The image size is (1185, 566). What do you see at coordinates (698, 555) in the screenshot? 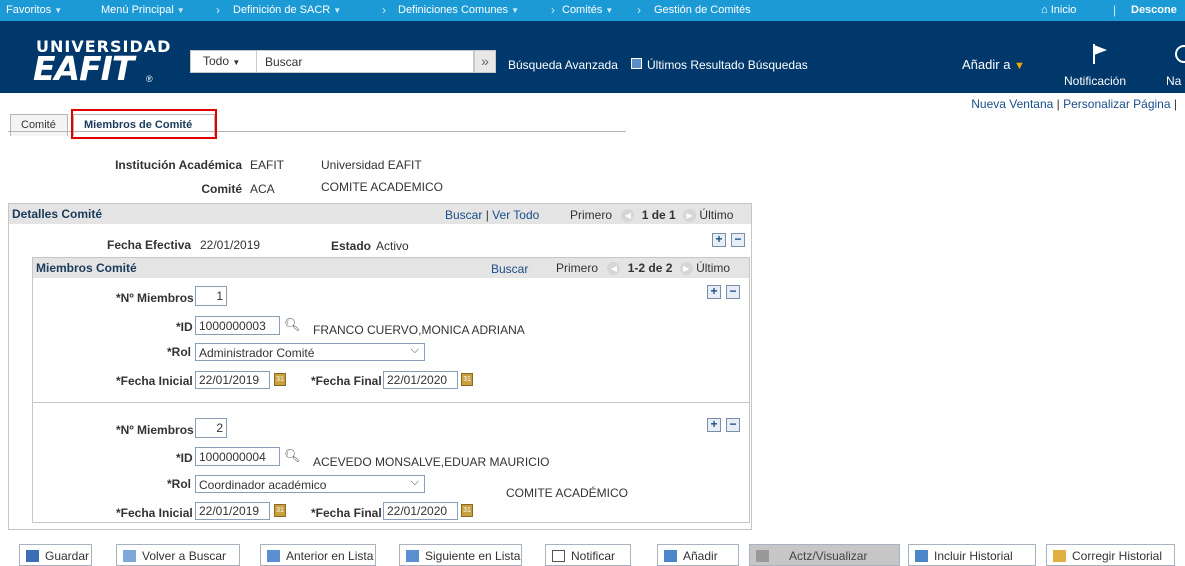
I see `add-button: Añadir` at bounding box center [698, 555].